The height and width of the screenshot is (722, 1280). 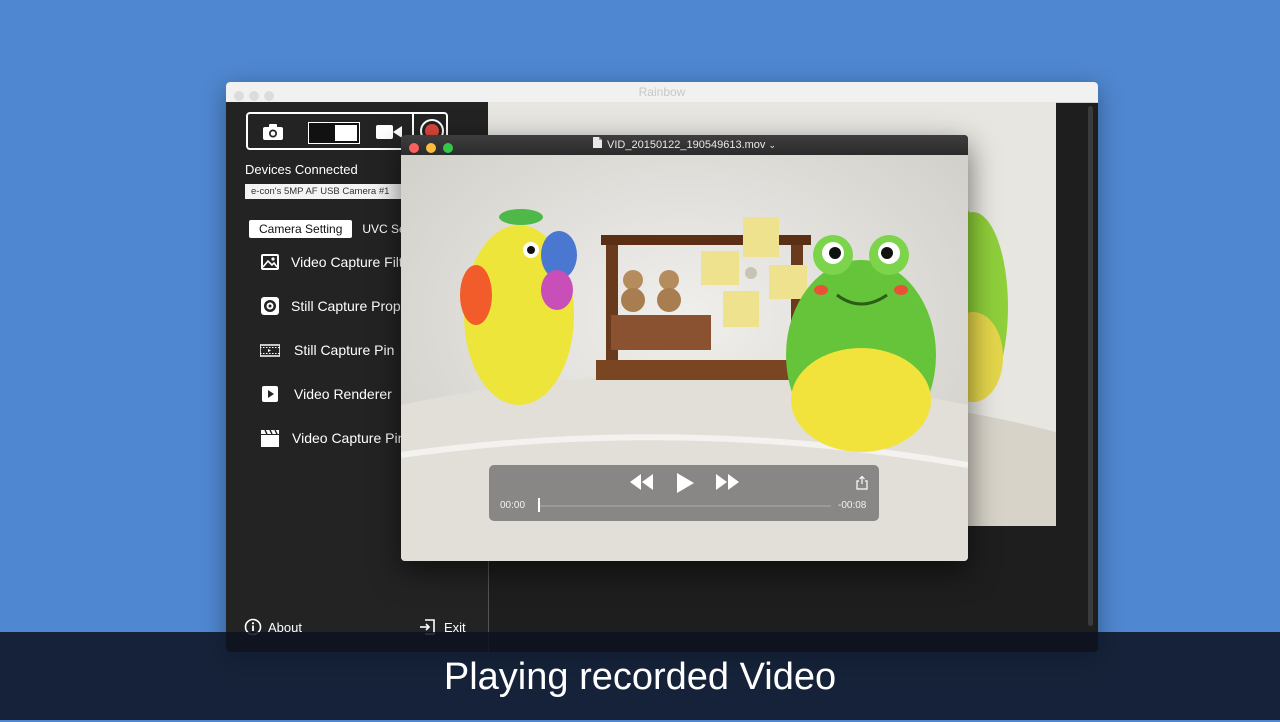 I want to click on play-icon, so click(x=270, y=394).